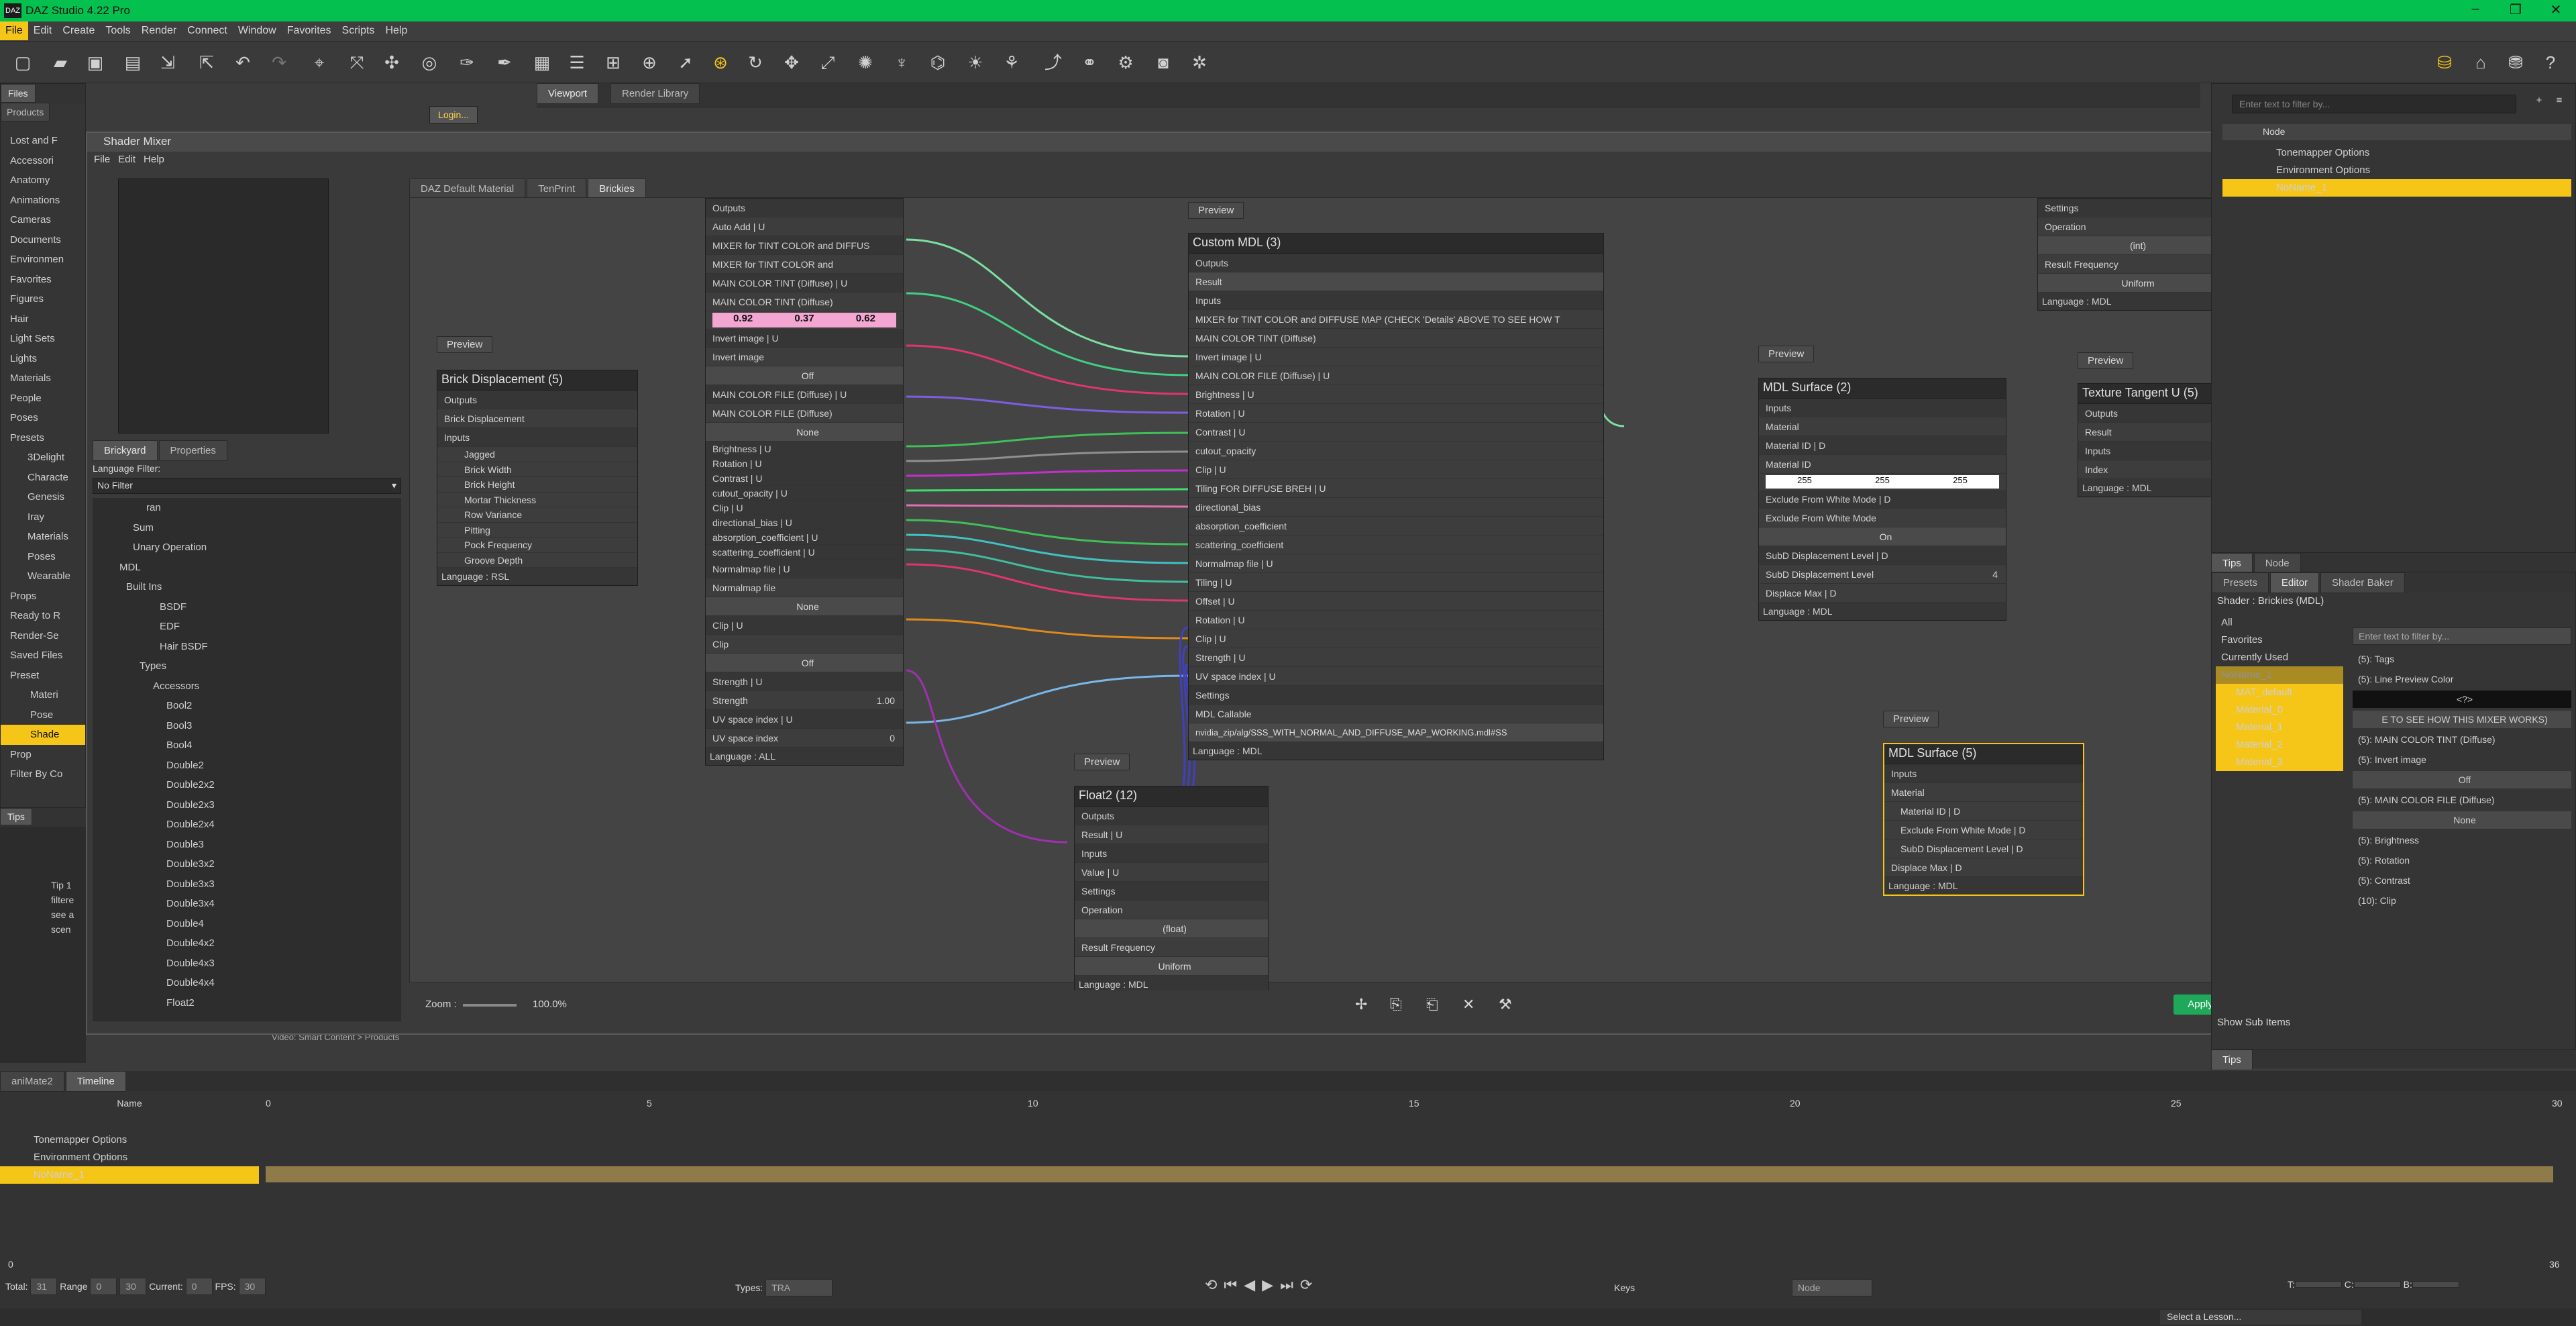 The height and width of the screenshot is (1326, 2576). I want to click on tab-tips-bottom: Tips, so click(2232, 1060).